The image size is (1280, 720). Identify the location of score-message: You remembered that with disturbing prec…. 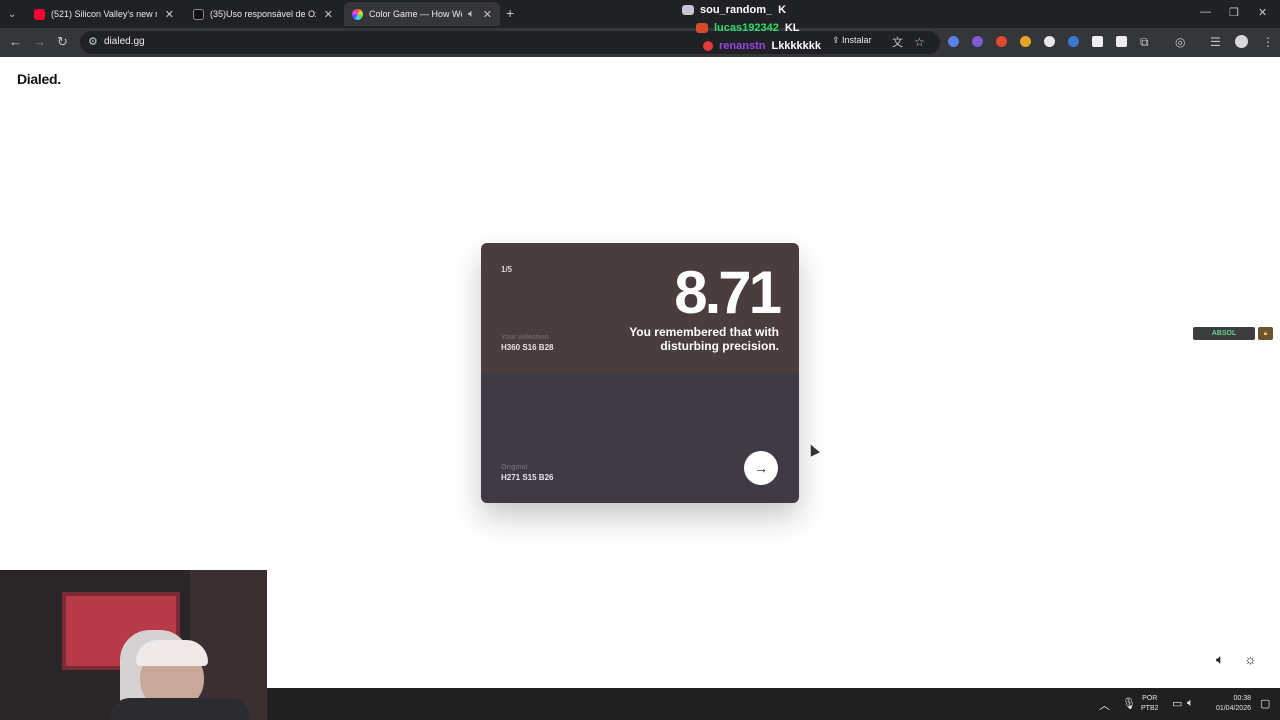
(704, 339).